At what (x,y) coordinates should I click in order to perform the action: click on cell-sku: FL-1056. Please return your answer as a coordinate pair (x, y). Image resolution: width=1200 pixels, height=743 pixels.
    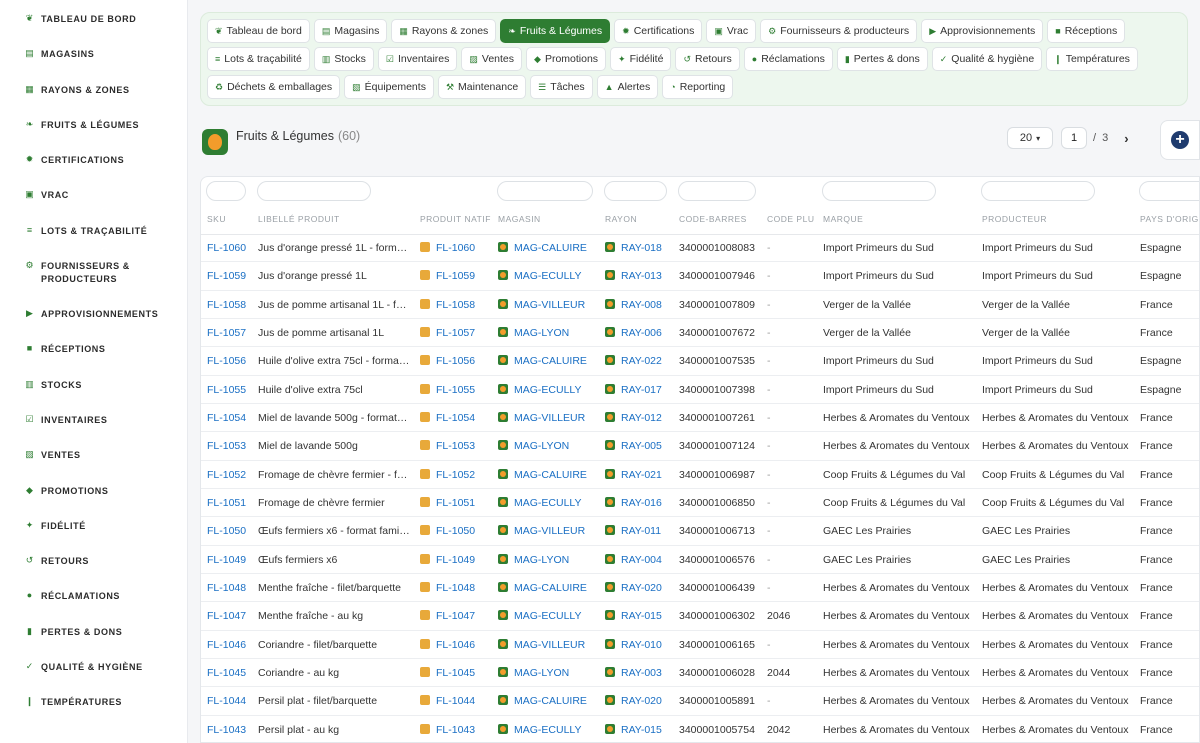
    Looking at the image, I should click on (226, 361).